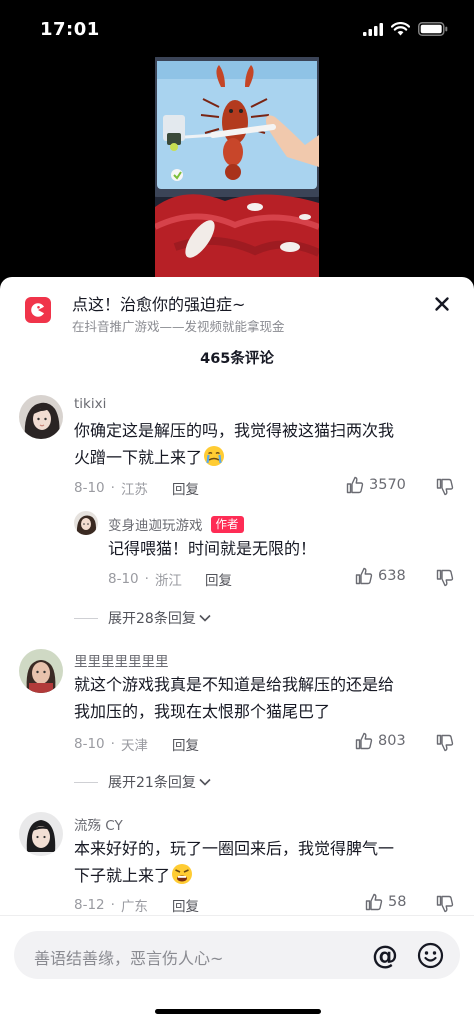  I want to click on comment-text-line: 本来好好的，玩了一圈回来后，我觉得脾气一, so click(234, 848).